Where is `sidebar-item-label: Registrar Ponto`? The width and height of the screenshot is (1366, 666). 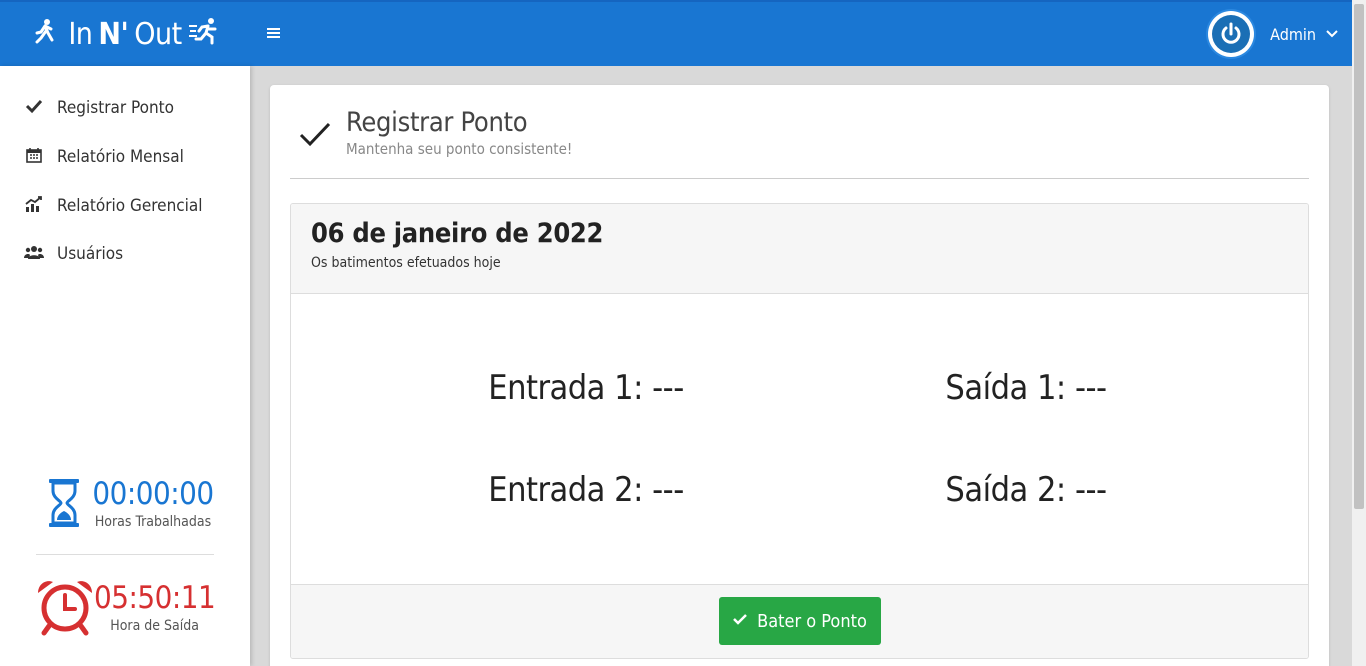
sidebar-item-label: Registrar Ponto is located at coordinates (116, 107).